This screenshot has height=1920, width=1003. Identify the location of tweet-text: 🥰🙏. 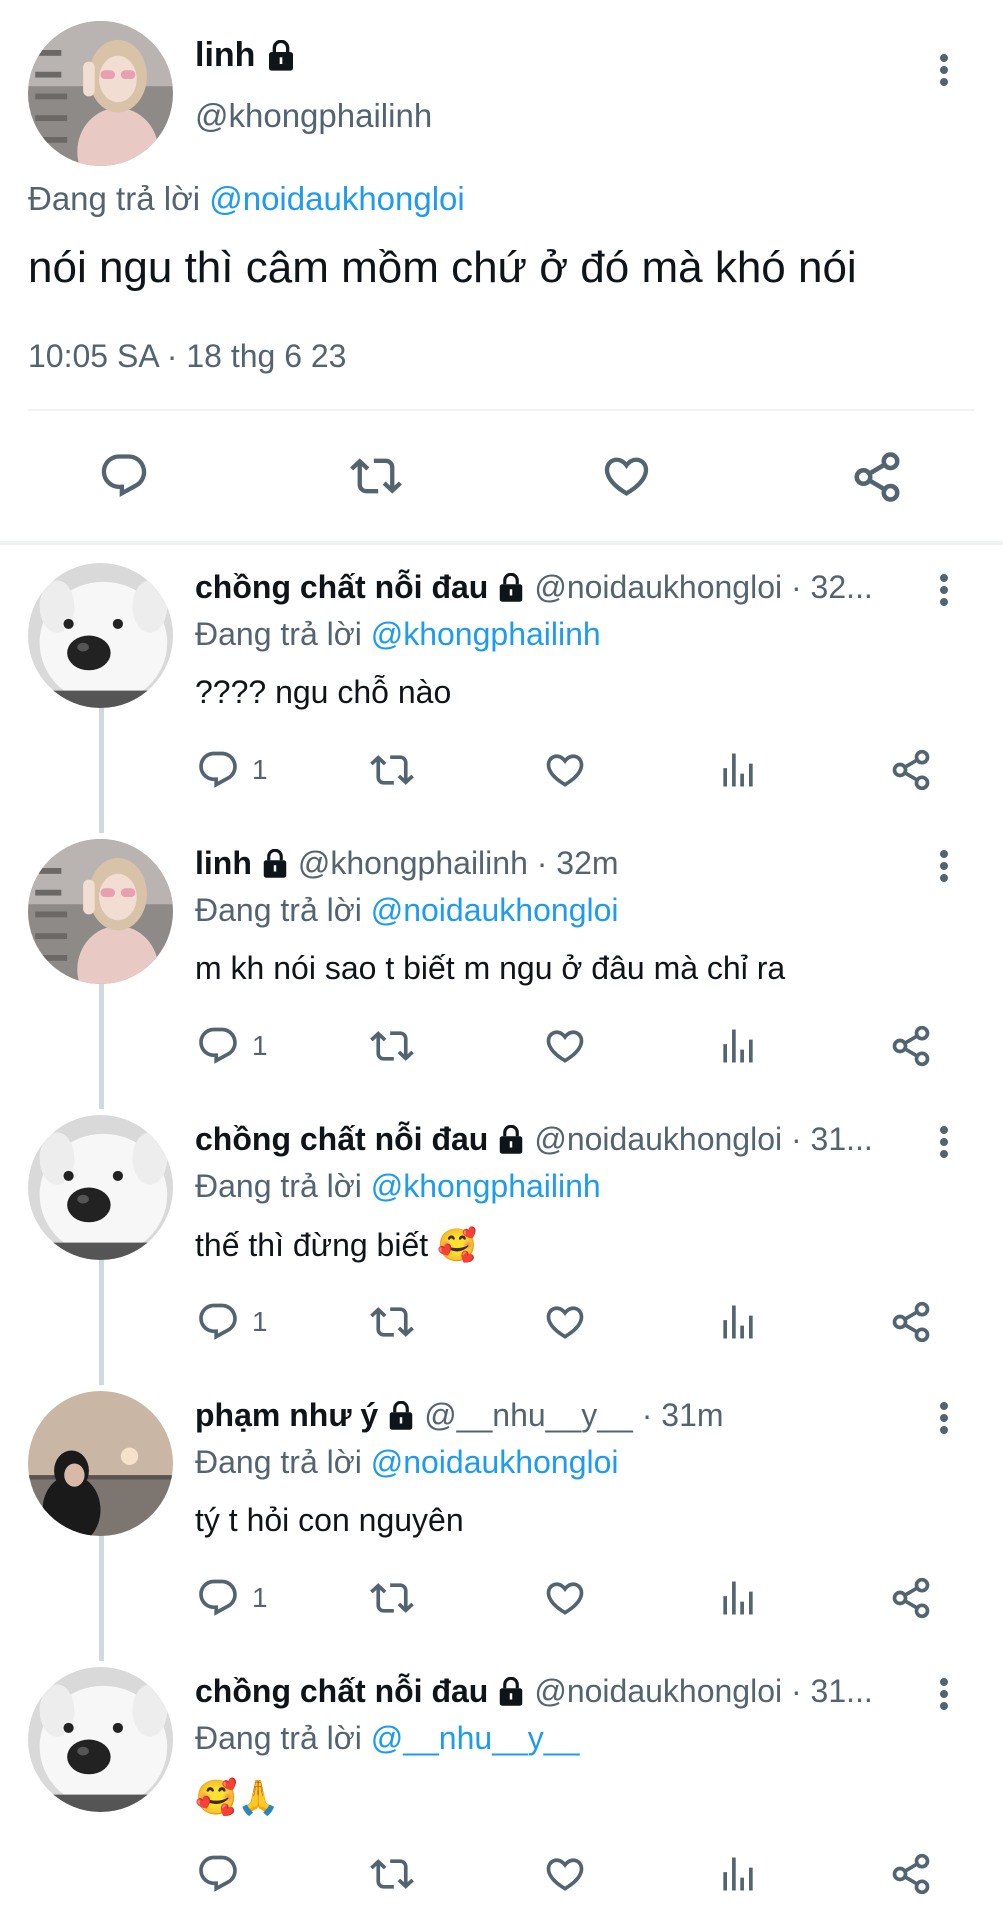
(237, 1798).